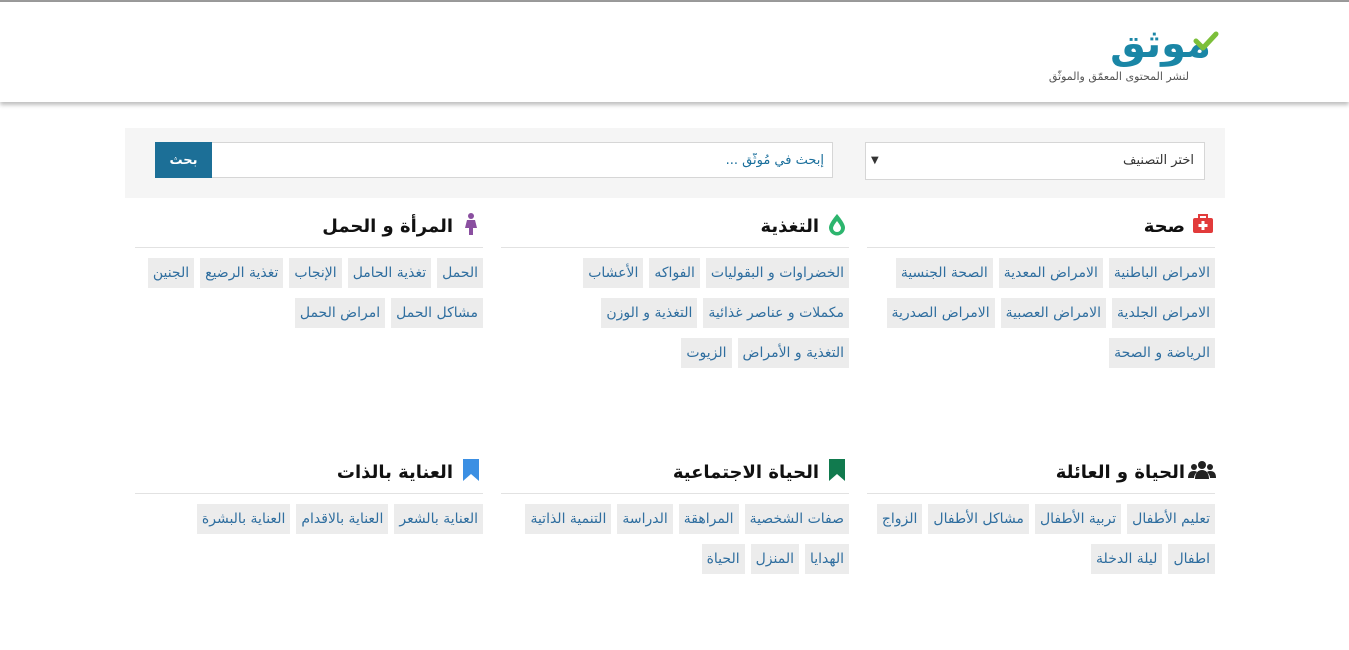 This screenshot has height=650, width=1349. I want to click on tag-link: تغذية الحامل, so click(389, 273).